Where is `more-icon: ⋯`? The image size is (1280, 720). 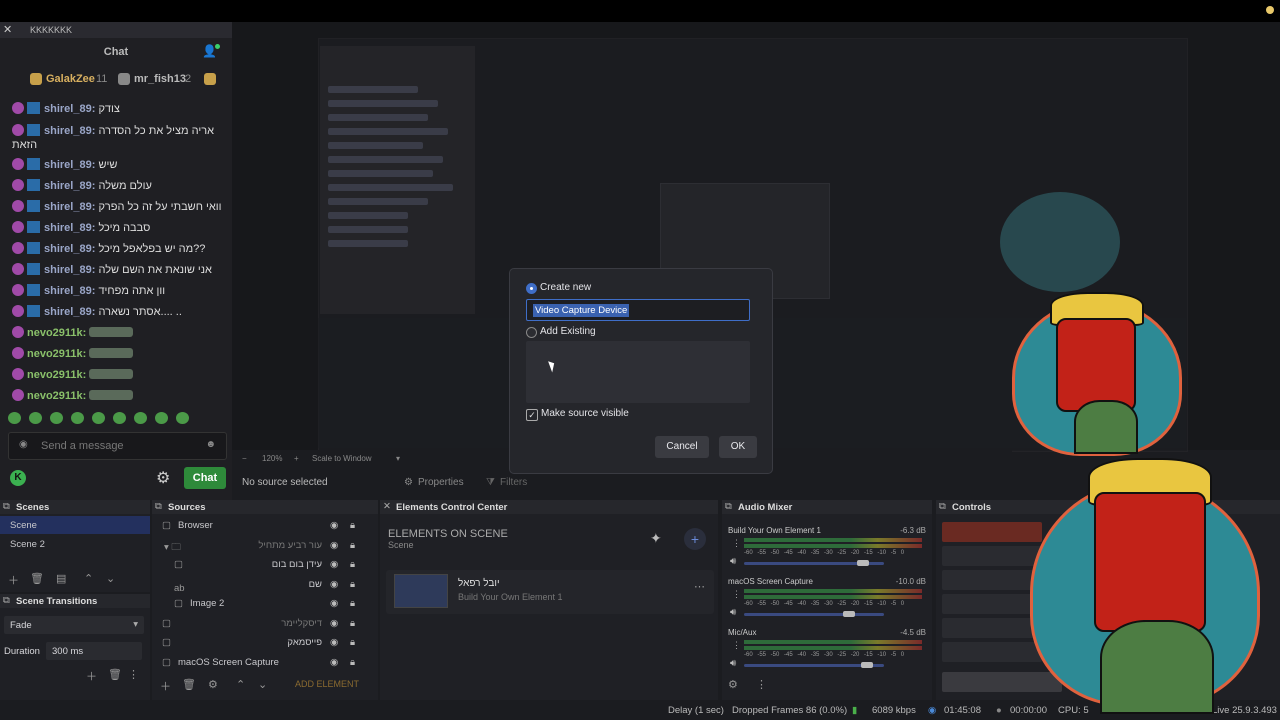
more-icon: ⋯ is located at coordinates (699, 586).